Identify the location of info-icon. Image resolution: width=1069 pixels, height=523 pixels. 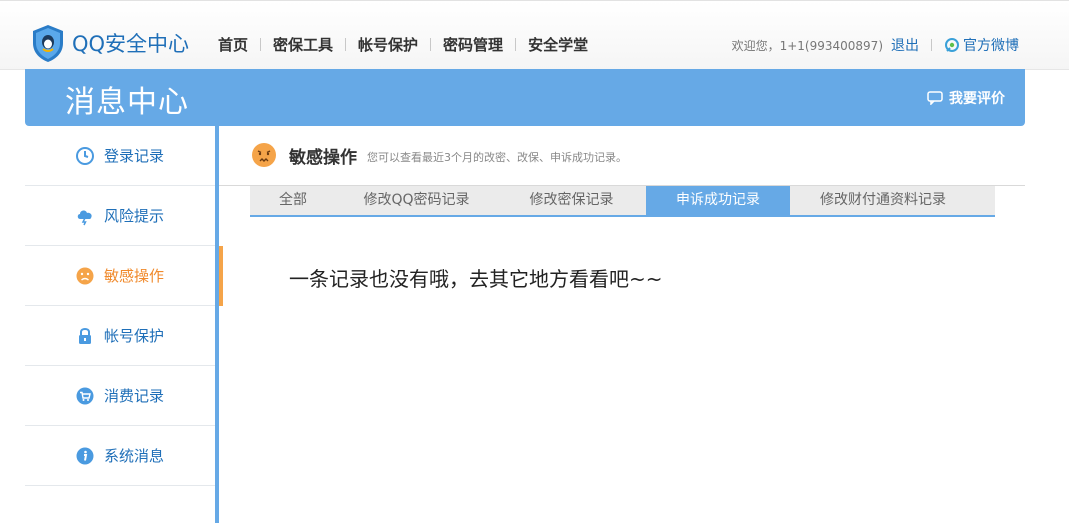
(85, 455).